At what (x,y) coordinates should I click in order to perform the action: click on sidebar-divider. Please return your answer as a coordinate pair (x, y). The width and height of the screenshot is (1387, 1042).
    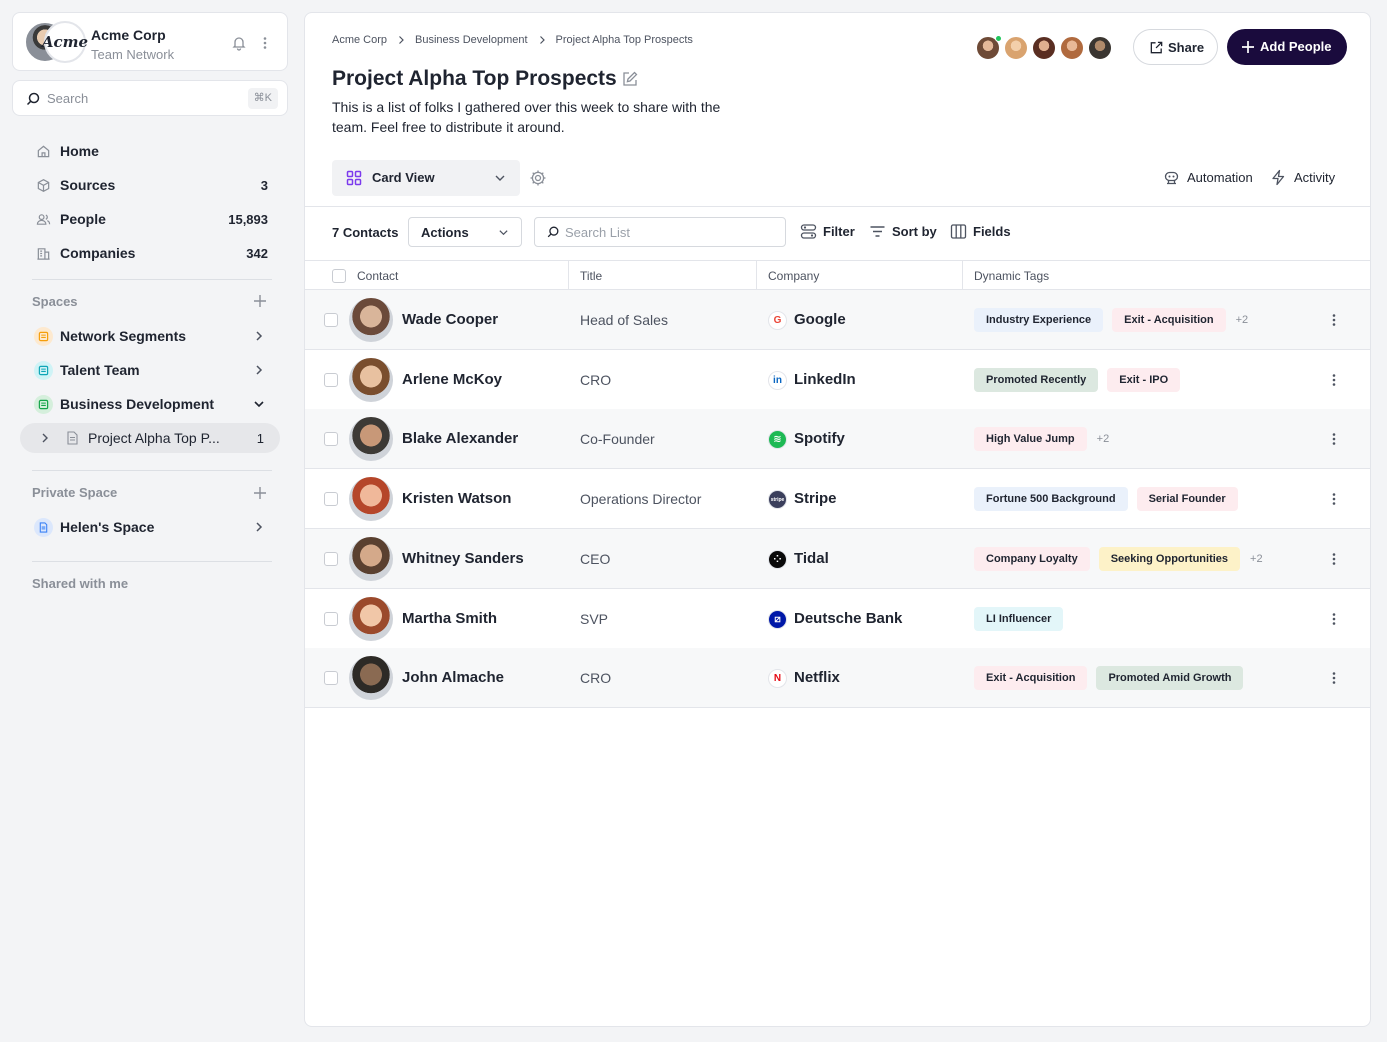
    Looking at the image, I should click on (152, 470).